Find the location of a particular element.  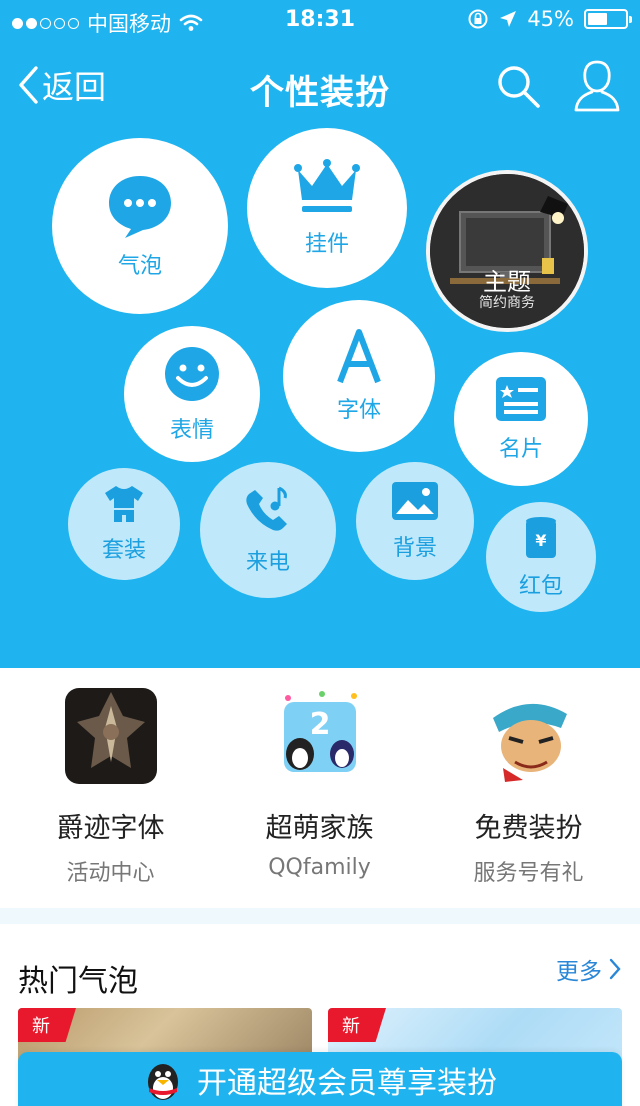

category-bubble-bubble: 气泡 is located at coordinates (140, 226).